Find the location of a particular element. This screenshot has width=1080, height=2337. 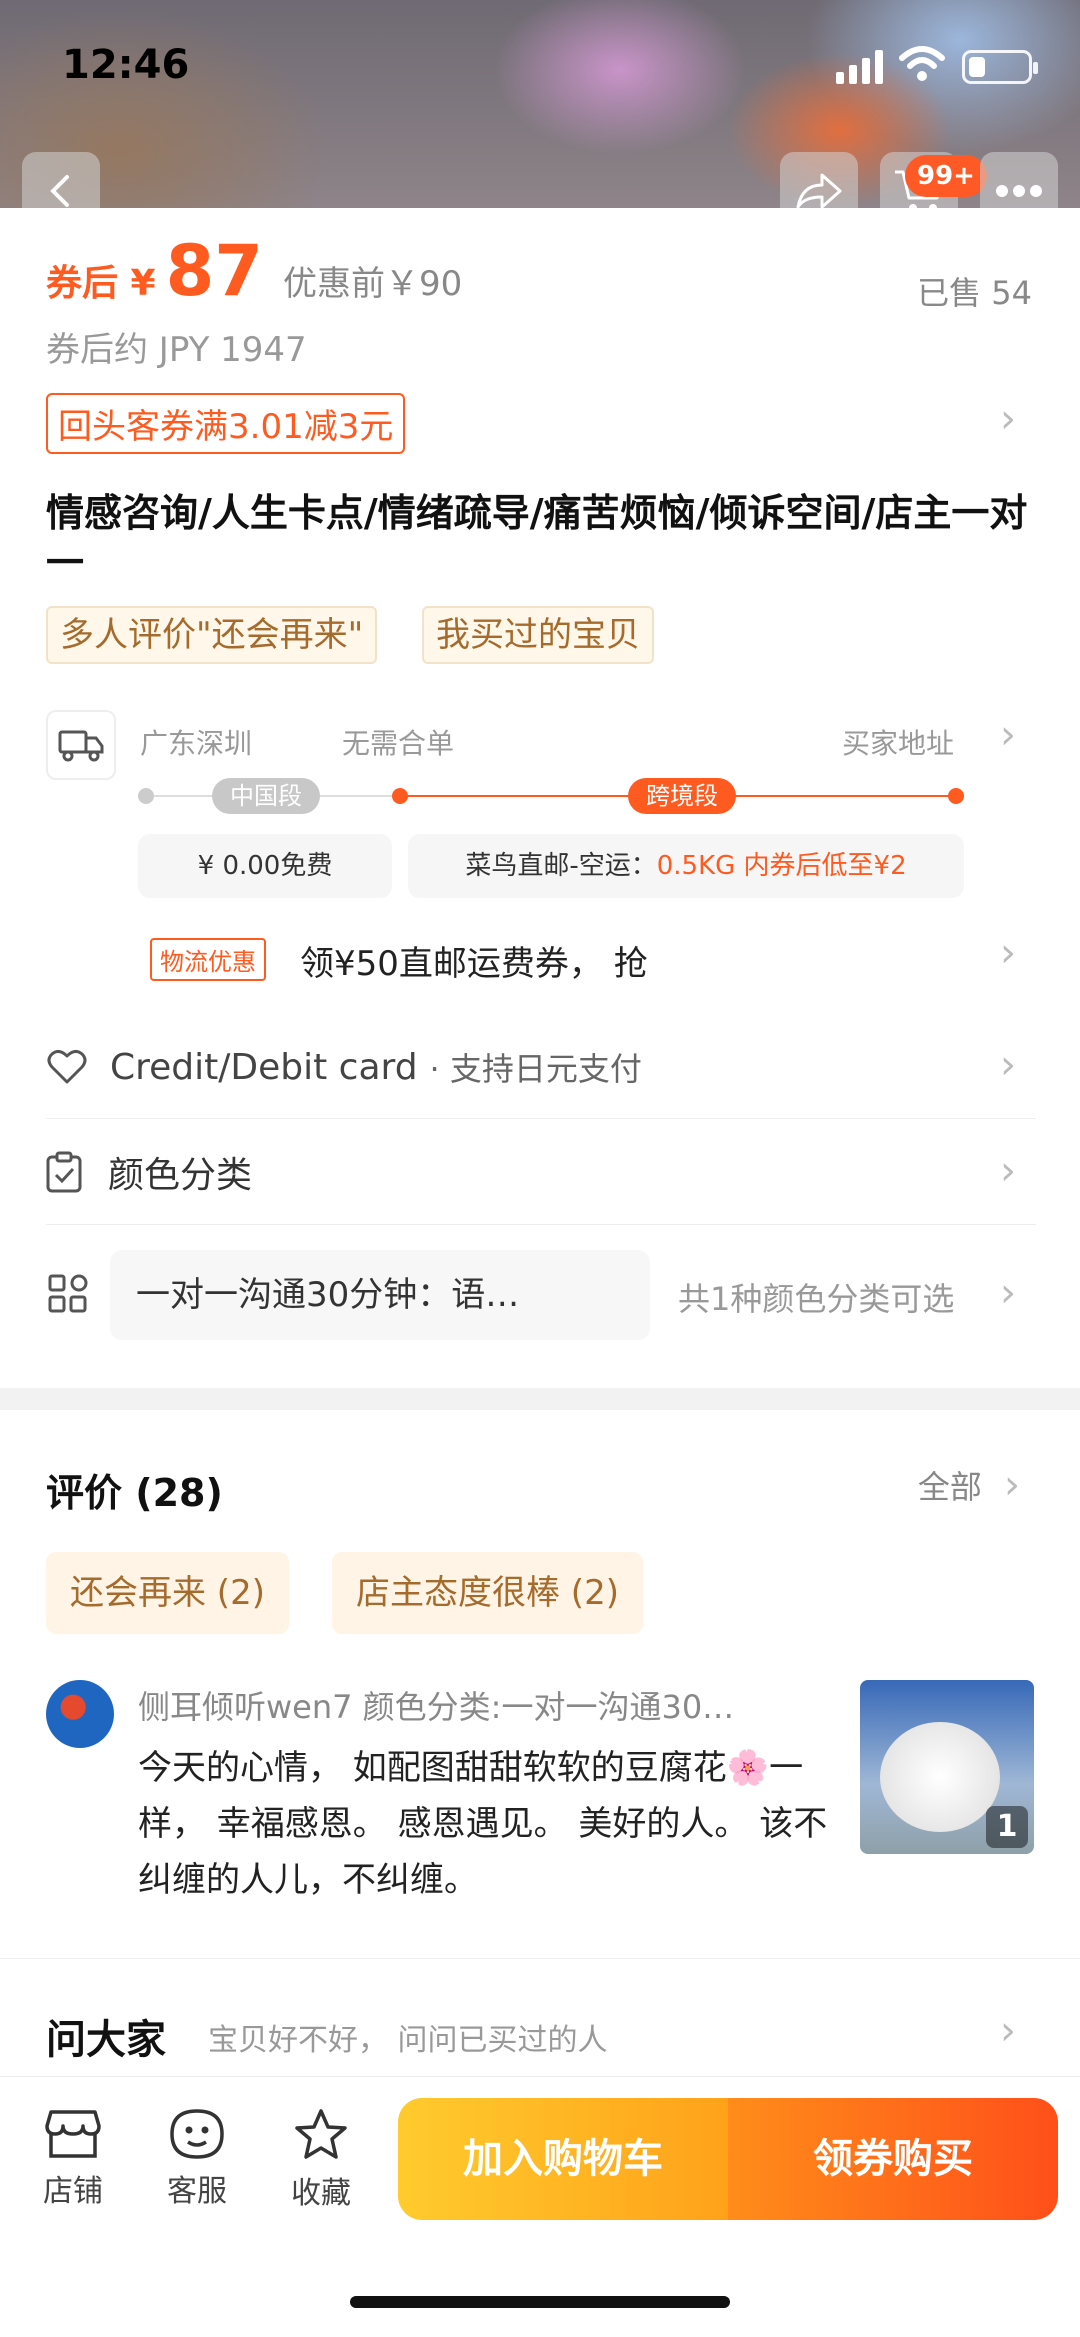

signal-icon is located at coordinates (859, 67).